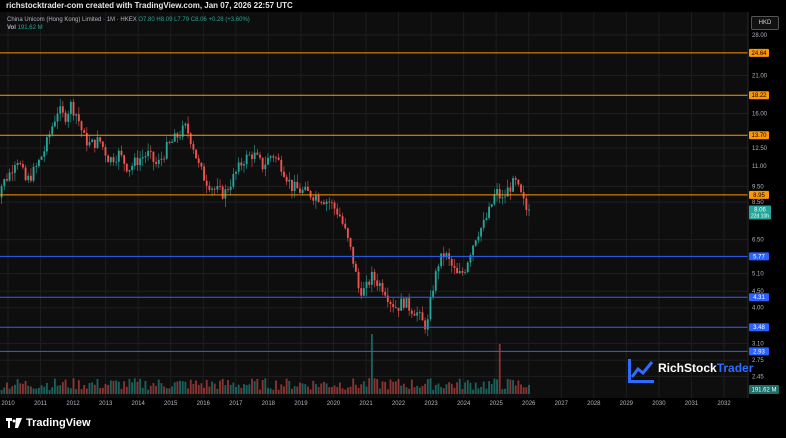 Image resolution: width=786 pixels, height=438 pixels. I want to click on x-tick-label: 2026, so click(529, 404).